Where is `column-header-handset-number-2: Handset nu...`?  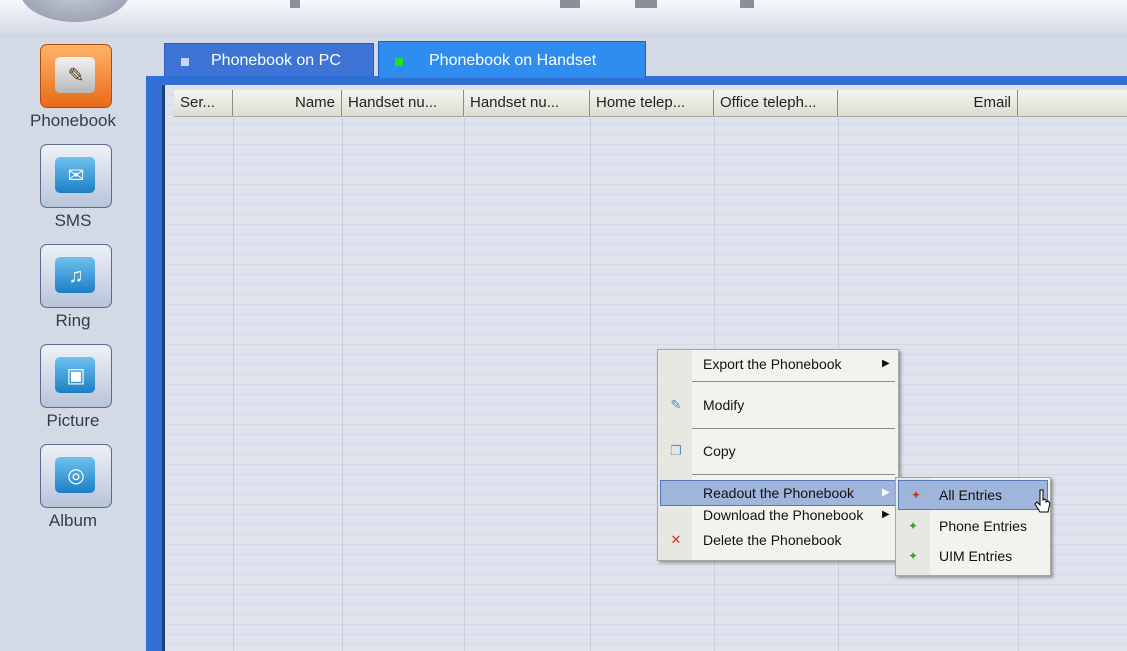 column-header-handset-number-2: Handset nu... is located at coordinates (527, 103).